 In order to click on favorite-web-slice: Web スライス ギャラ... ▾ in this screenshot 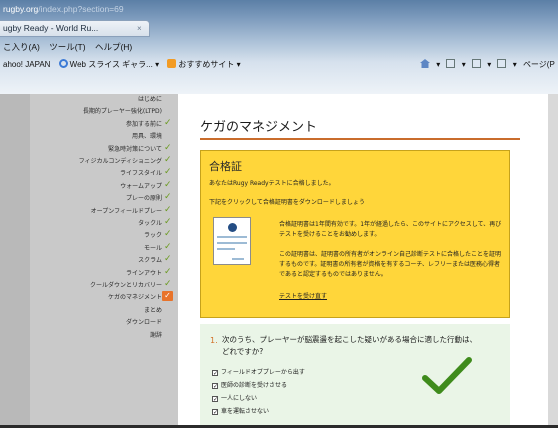, I will do `click(108, 64)`.